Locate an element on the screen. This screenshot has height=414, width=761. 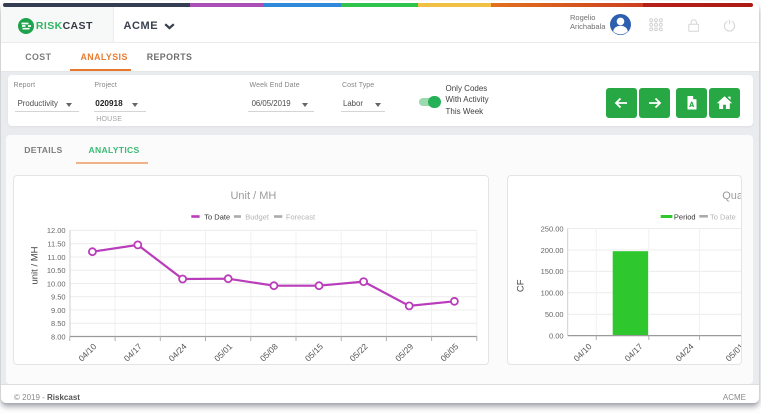
svg-text: 100.00 is located at coordinates (552, 293).